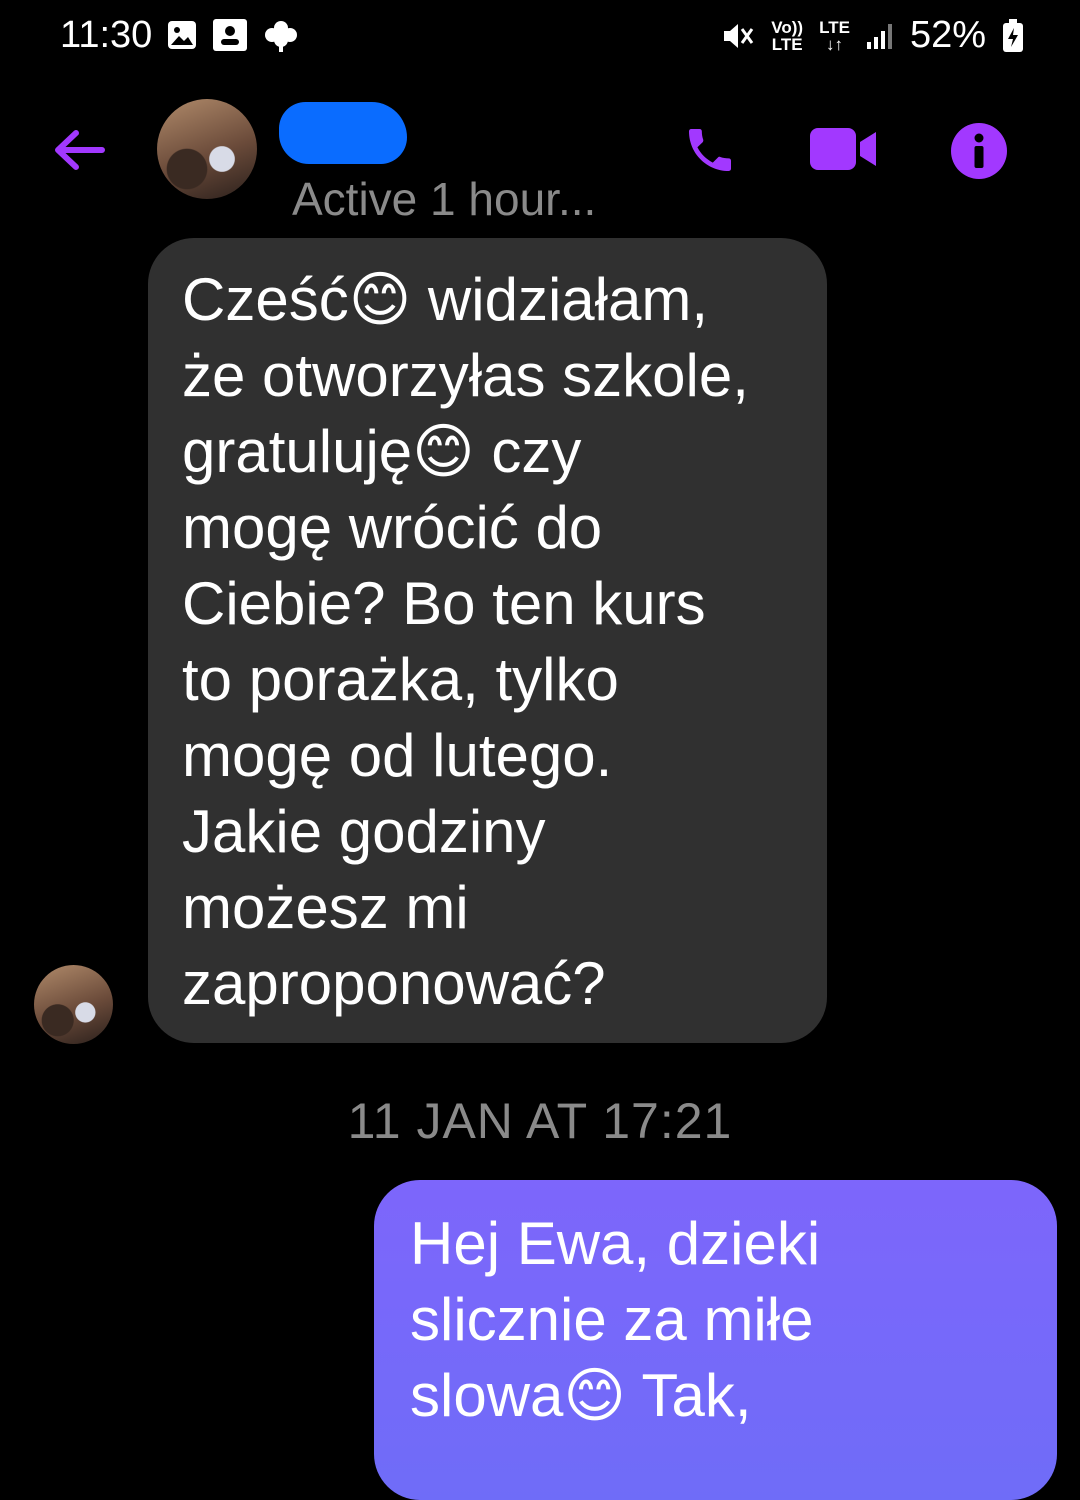 Image resolution: width=1080 pixels, height=1500 pixels. I want to click on system-icons: Vo)) LTE LTE ↓↑ 52%, so click(872, 35).